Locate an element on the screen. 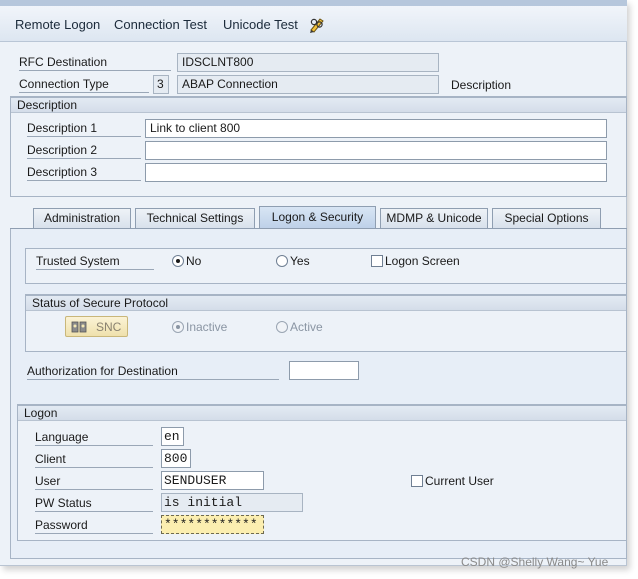 The width and height of the screenshot is (638, 579). logon-screen-checkbox is located at coordinates (377, 261).